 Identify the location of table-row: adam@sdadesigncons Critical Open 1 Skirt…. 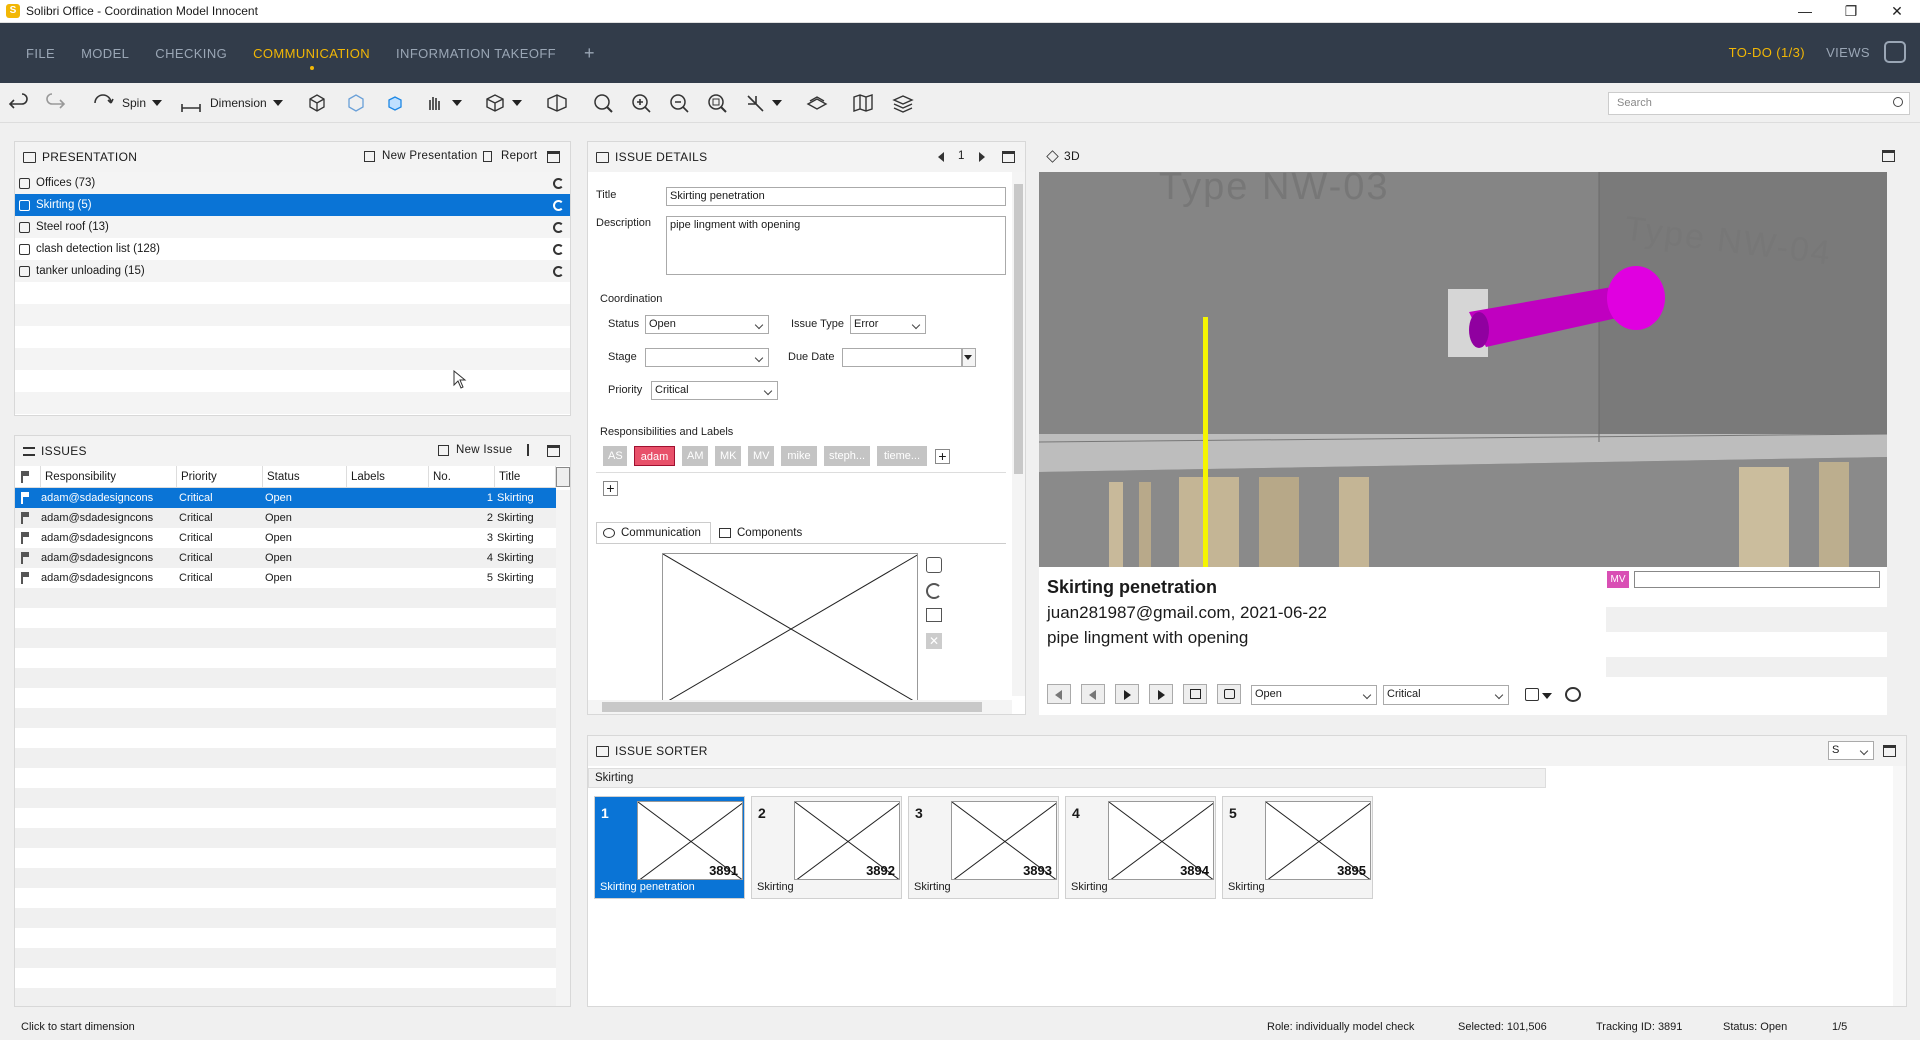
(285, 498).